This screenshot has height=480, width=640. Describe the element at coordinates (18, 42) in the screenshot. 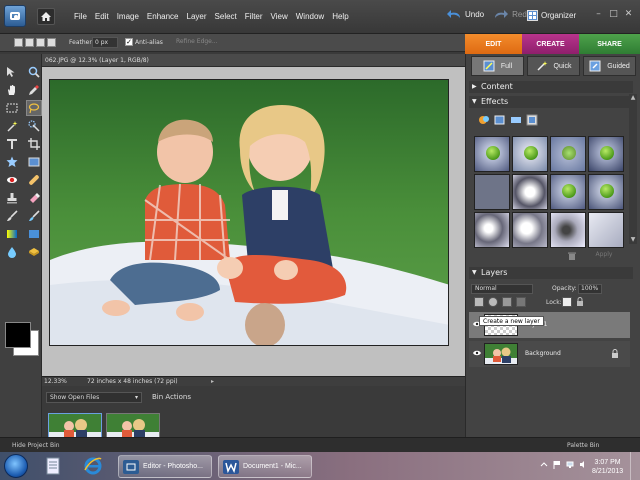

I see `new-selection-icon` at that location.